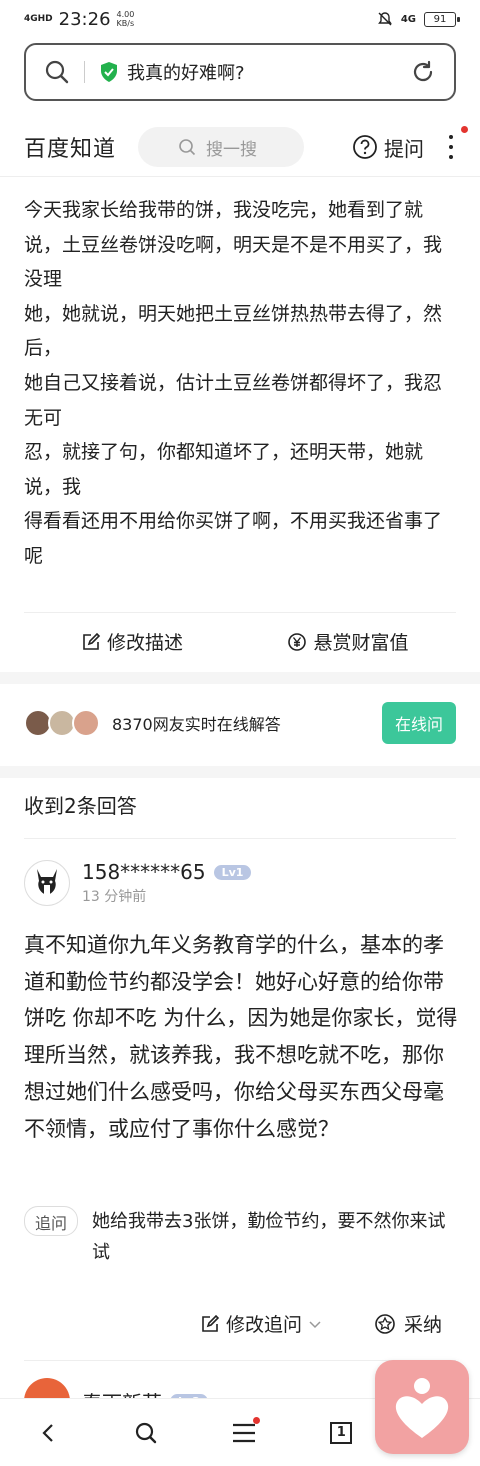  Describe the element at coordinates (224, 210) in the screenshot. I see `question-line: 今天我家长给我带的饼，我没吃完，她看到了就` at that location.